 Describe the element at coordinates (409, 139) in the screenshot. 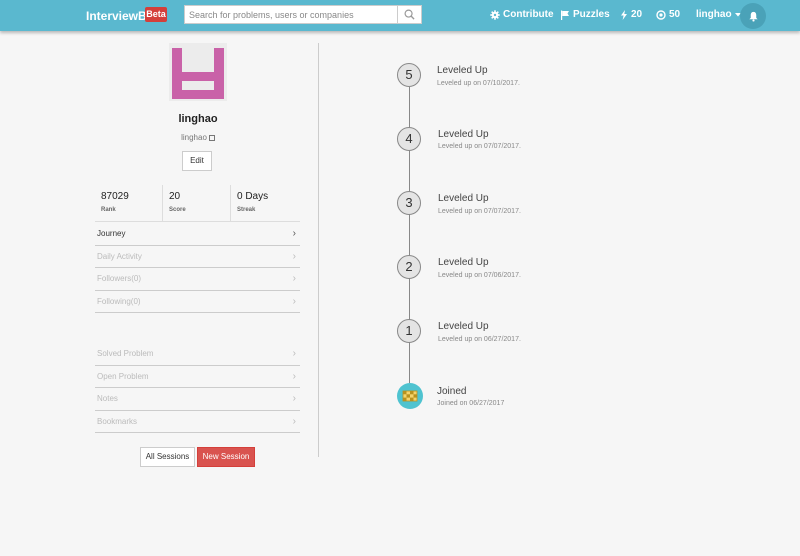

I see `timeline-level-badge: 4` at that location.